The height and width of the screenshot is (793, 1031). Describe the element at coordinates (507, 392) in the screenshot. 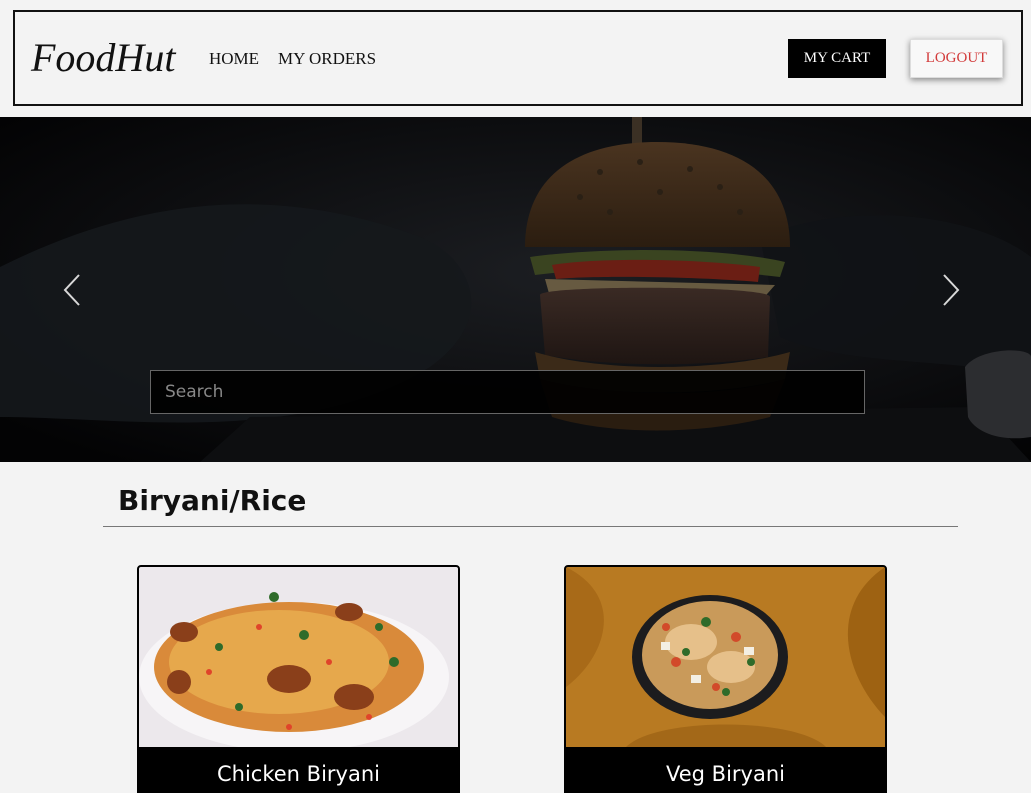

I see `search-input` at that location.